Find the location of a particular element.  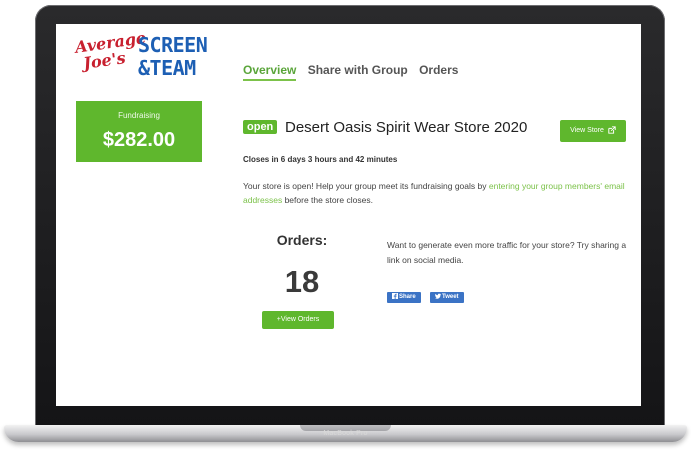

logo-block: SCREEN &TEAM is located at coordinates (173, 56).